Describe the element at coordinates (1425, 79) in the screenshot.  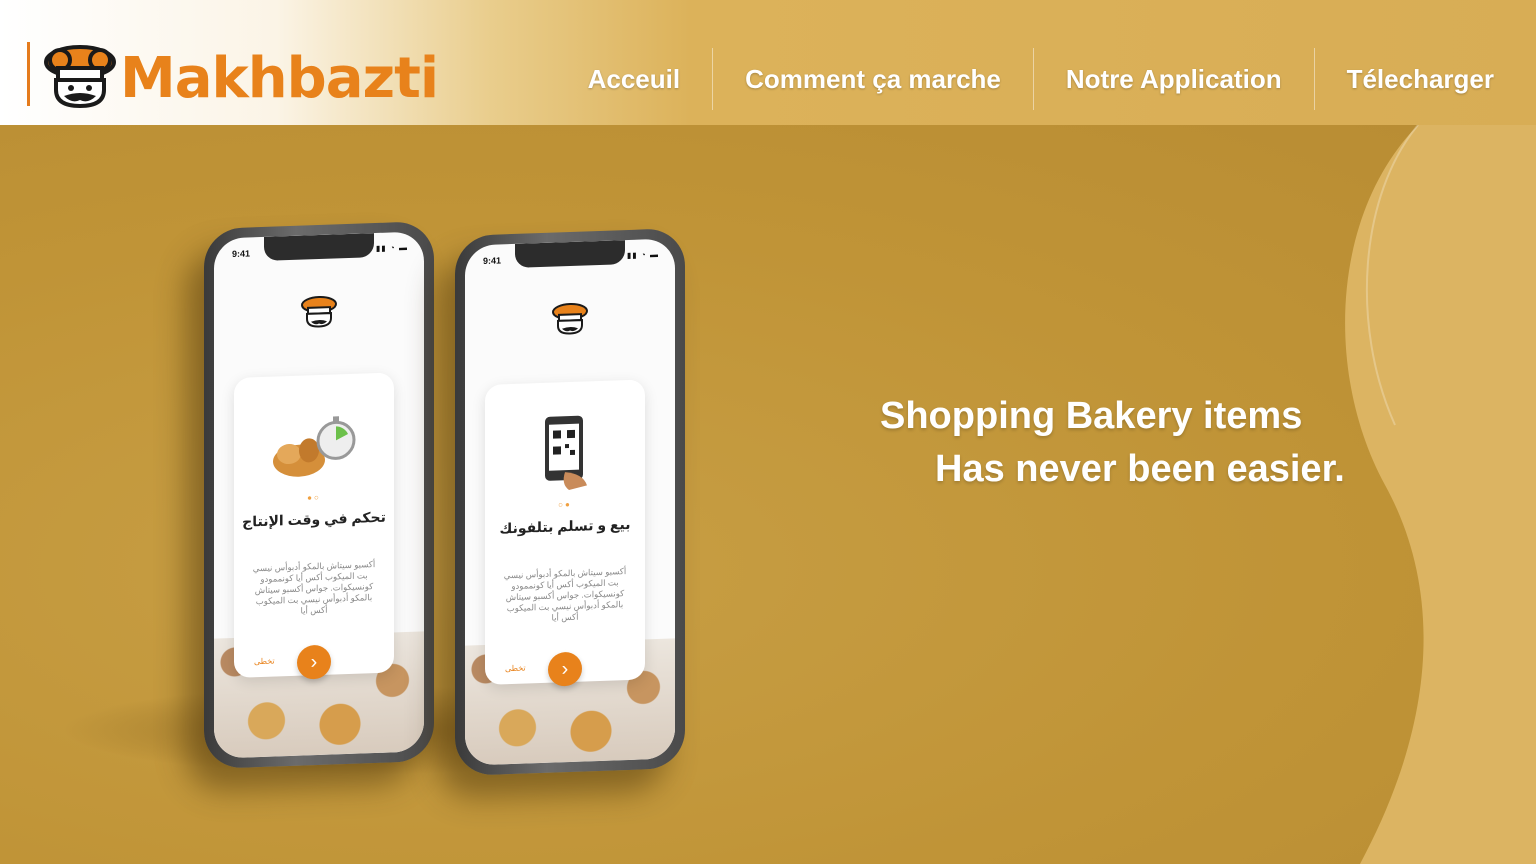
I see `nav-telecharger: Télecharger` at that location.